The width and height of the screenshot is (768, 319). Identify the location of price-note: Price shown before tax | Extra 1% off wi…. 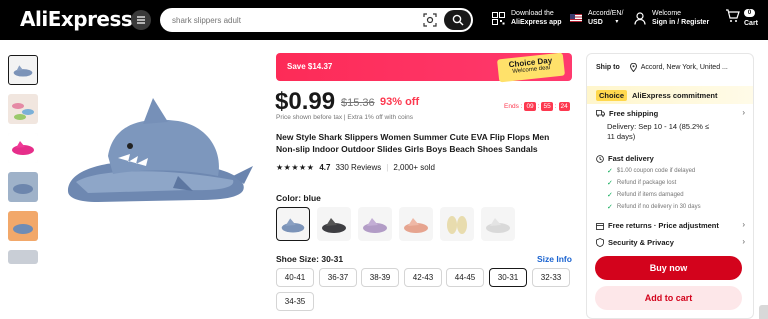
(345, 117).